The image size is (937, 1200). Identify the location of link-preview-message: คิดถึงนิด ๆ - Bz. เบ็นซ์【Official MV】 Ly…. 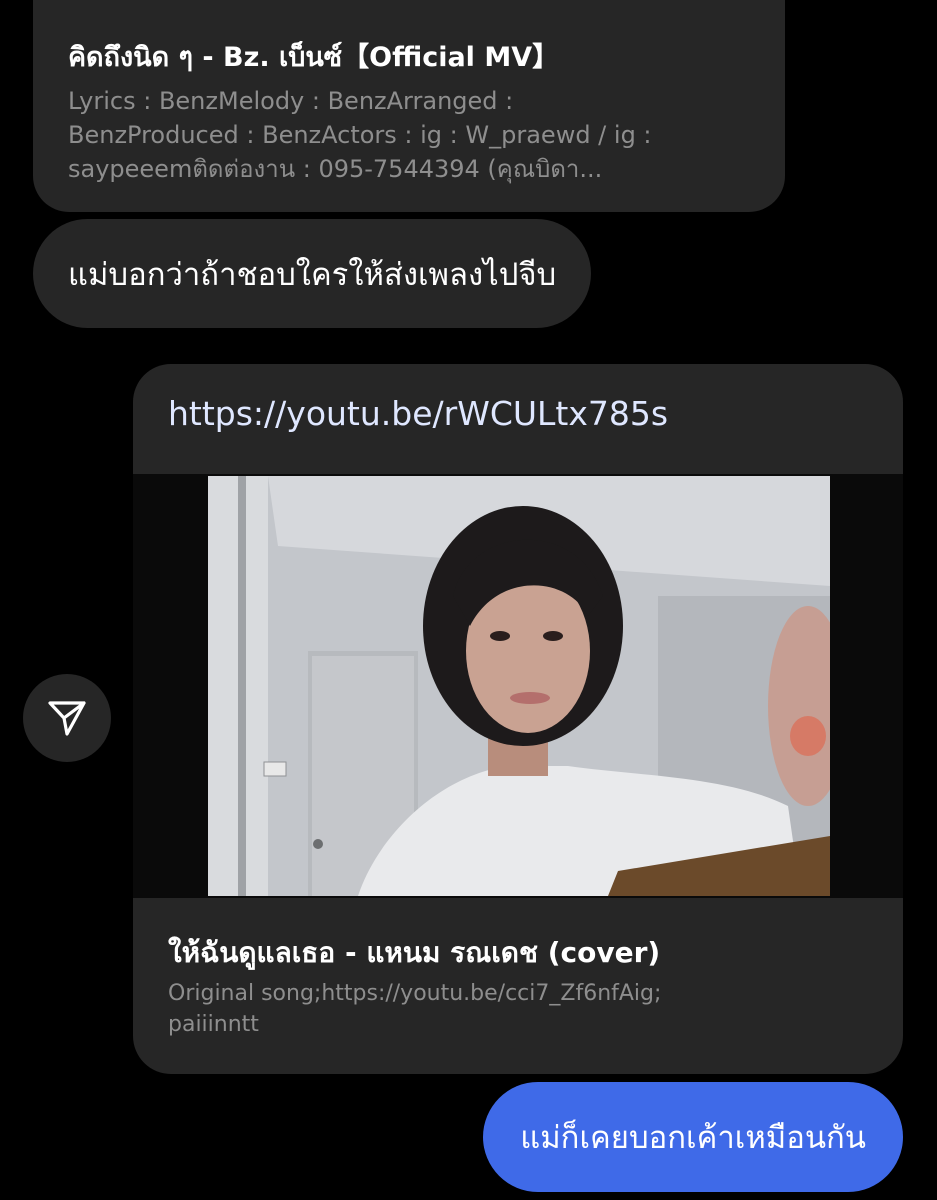
(409, 106).